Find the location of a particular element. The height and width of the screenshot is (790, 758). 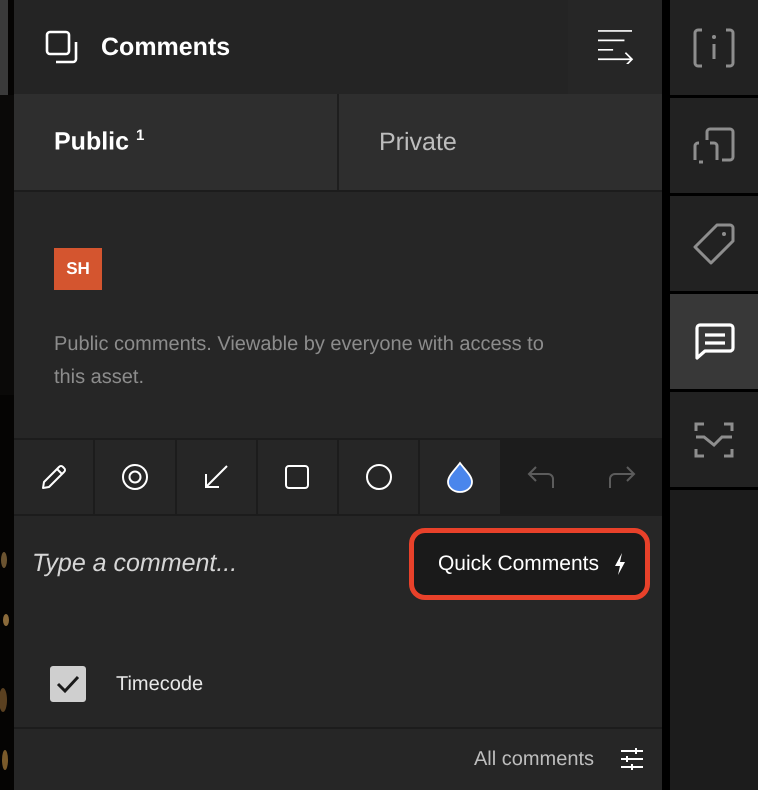

lightning-icon is located at coordinates (620, 564).